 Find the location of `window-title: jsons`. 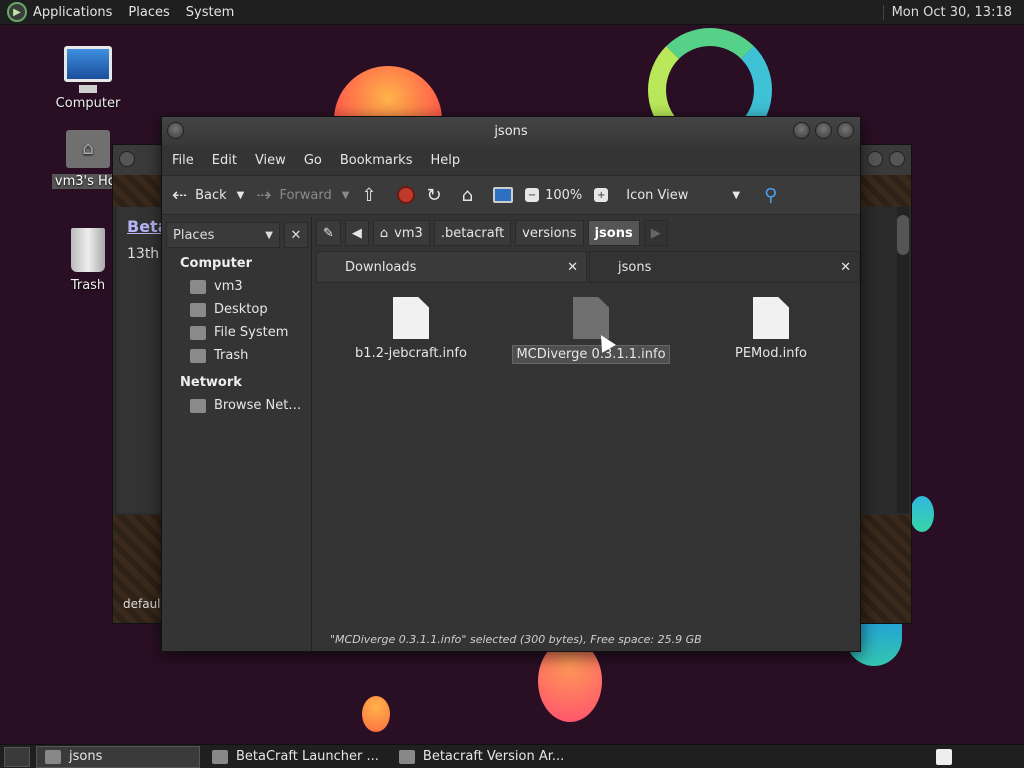

window-title: jsons is located at coordinates (511, 131).